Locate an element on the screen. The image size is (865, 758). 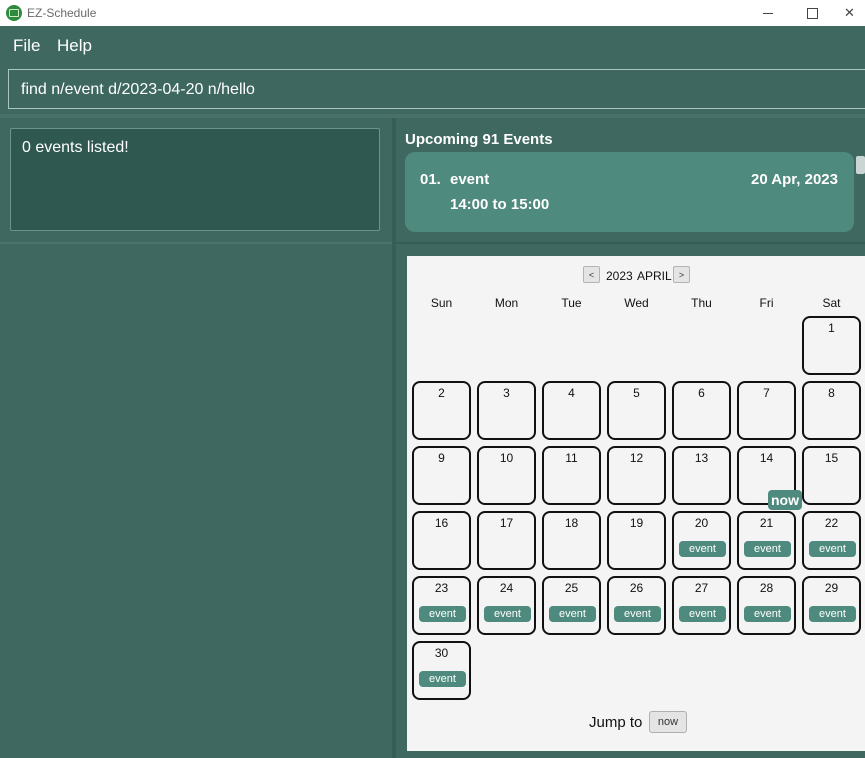
calendar-day-cell: 25 event is located at coordinates (571, 605).